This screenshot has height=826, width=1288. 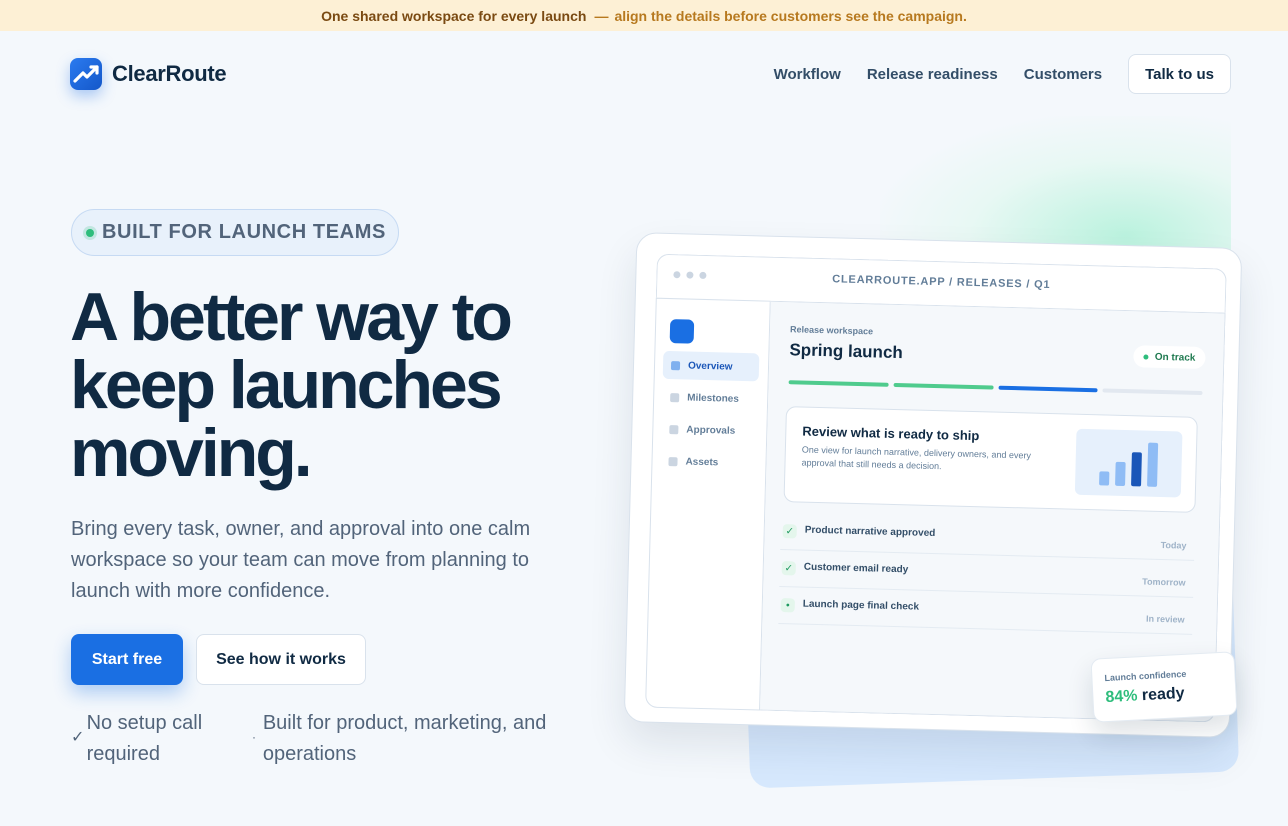 I want to click on confidence-card: Launch confidence 84% ready, so click(x=1164, y=687).